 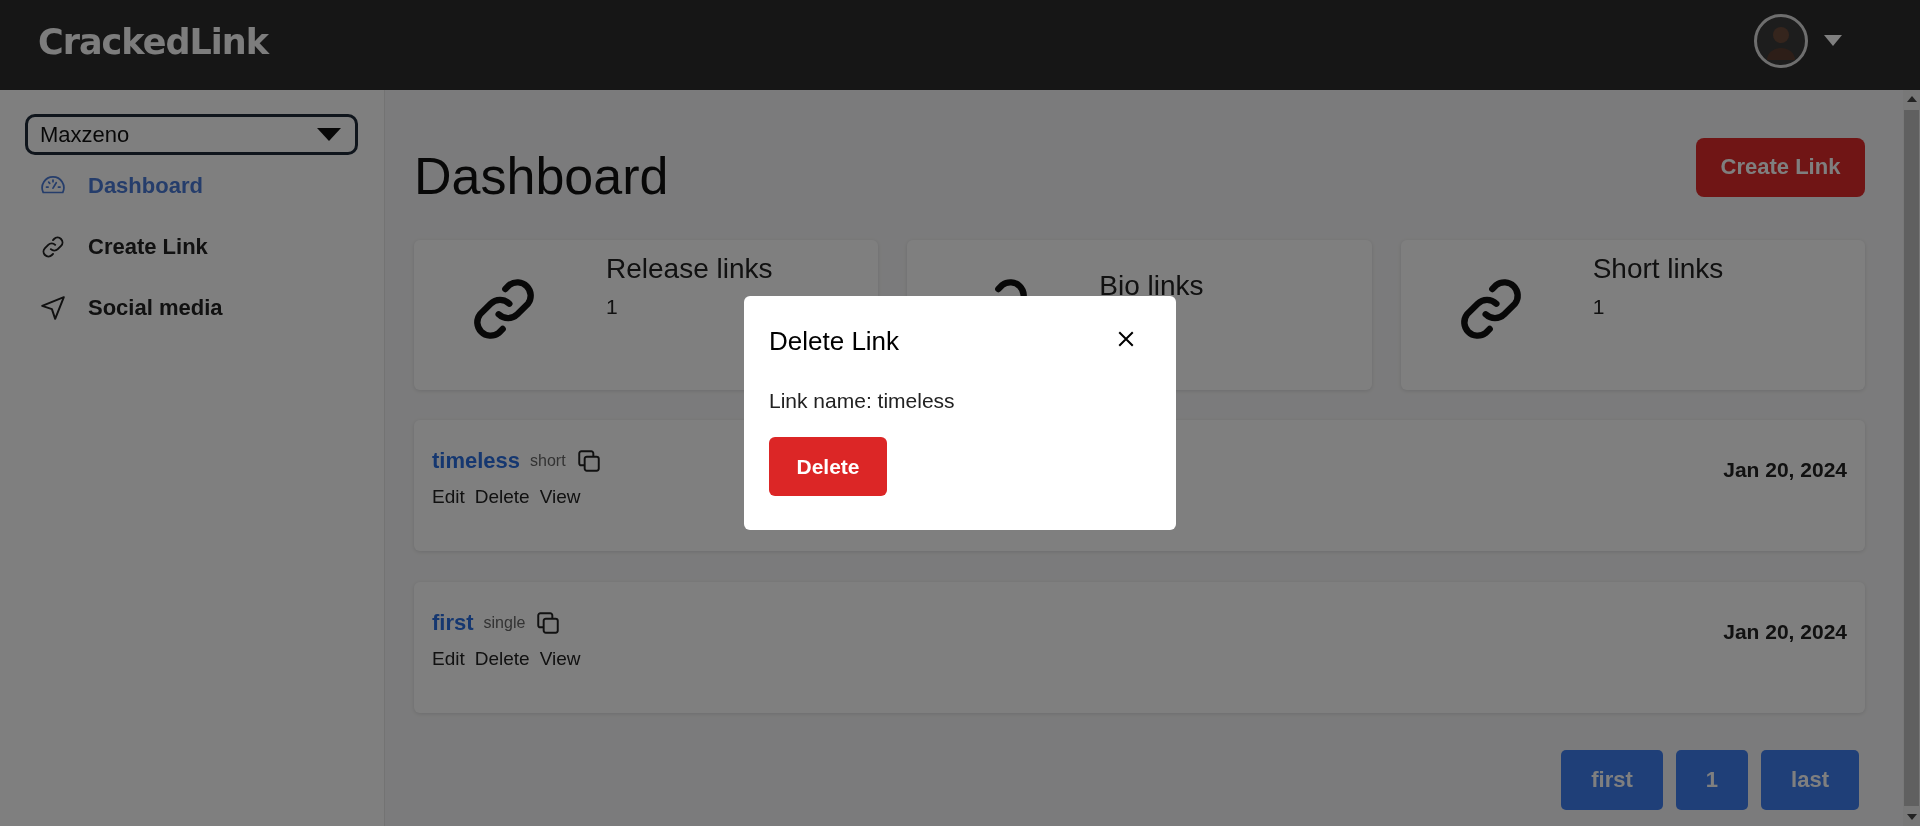 I want to click on stat-label: Short links, so click(x=1658, y=269).